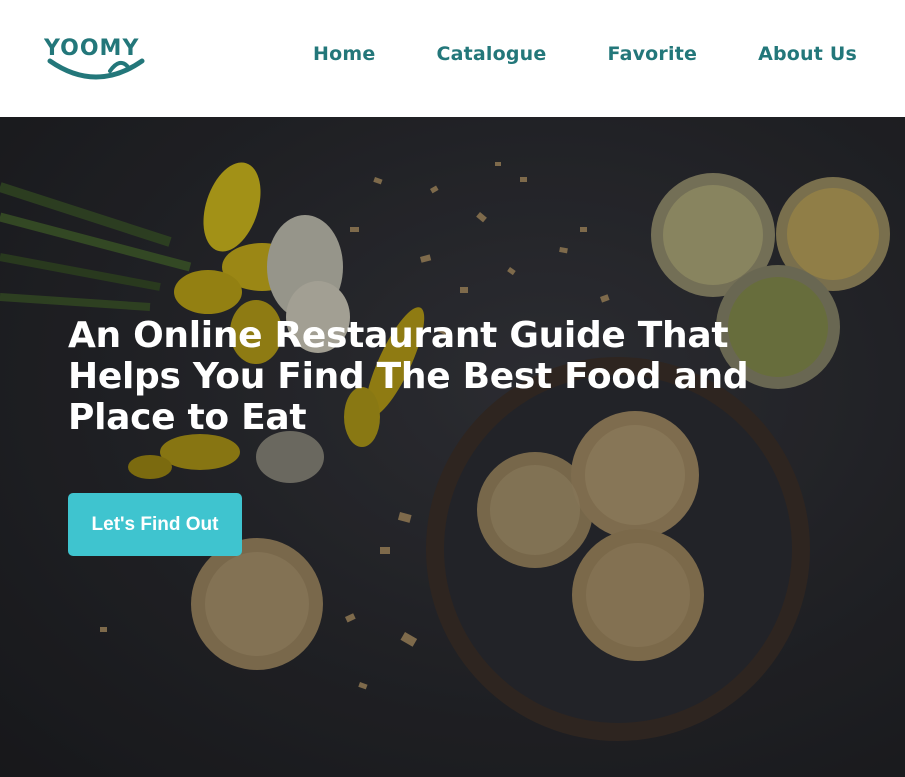  I want to click on yoomy-logo: YOOMY, so click(96, 59).